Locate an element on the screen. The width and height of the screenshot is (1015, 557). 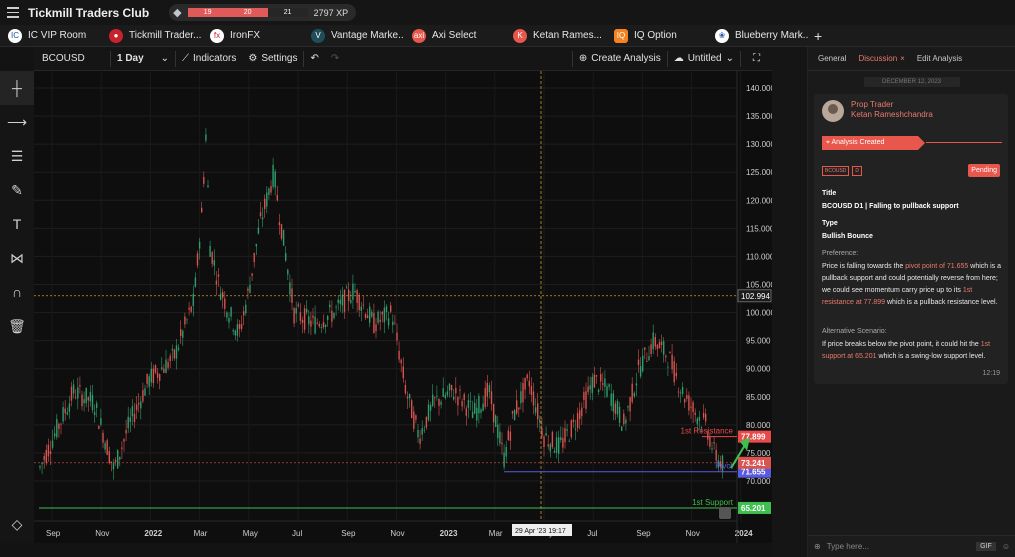
undo-button: ↶ is located at coordinates (314, 59).